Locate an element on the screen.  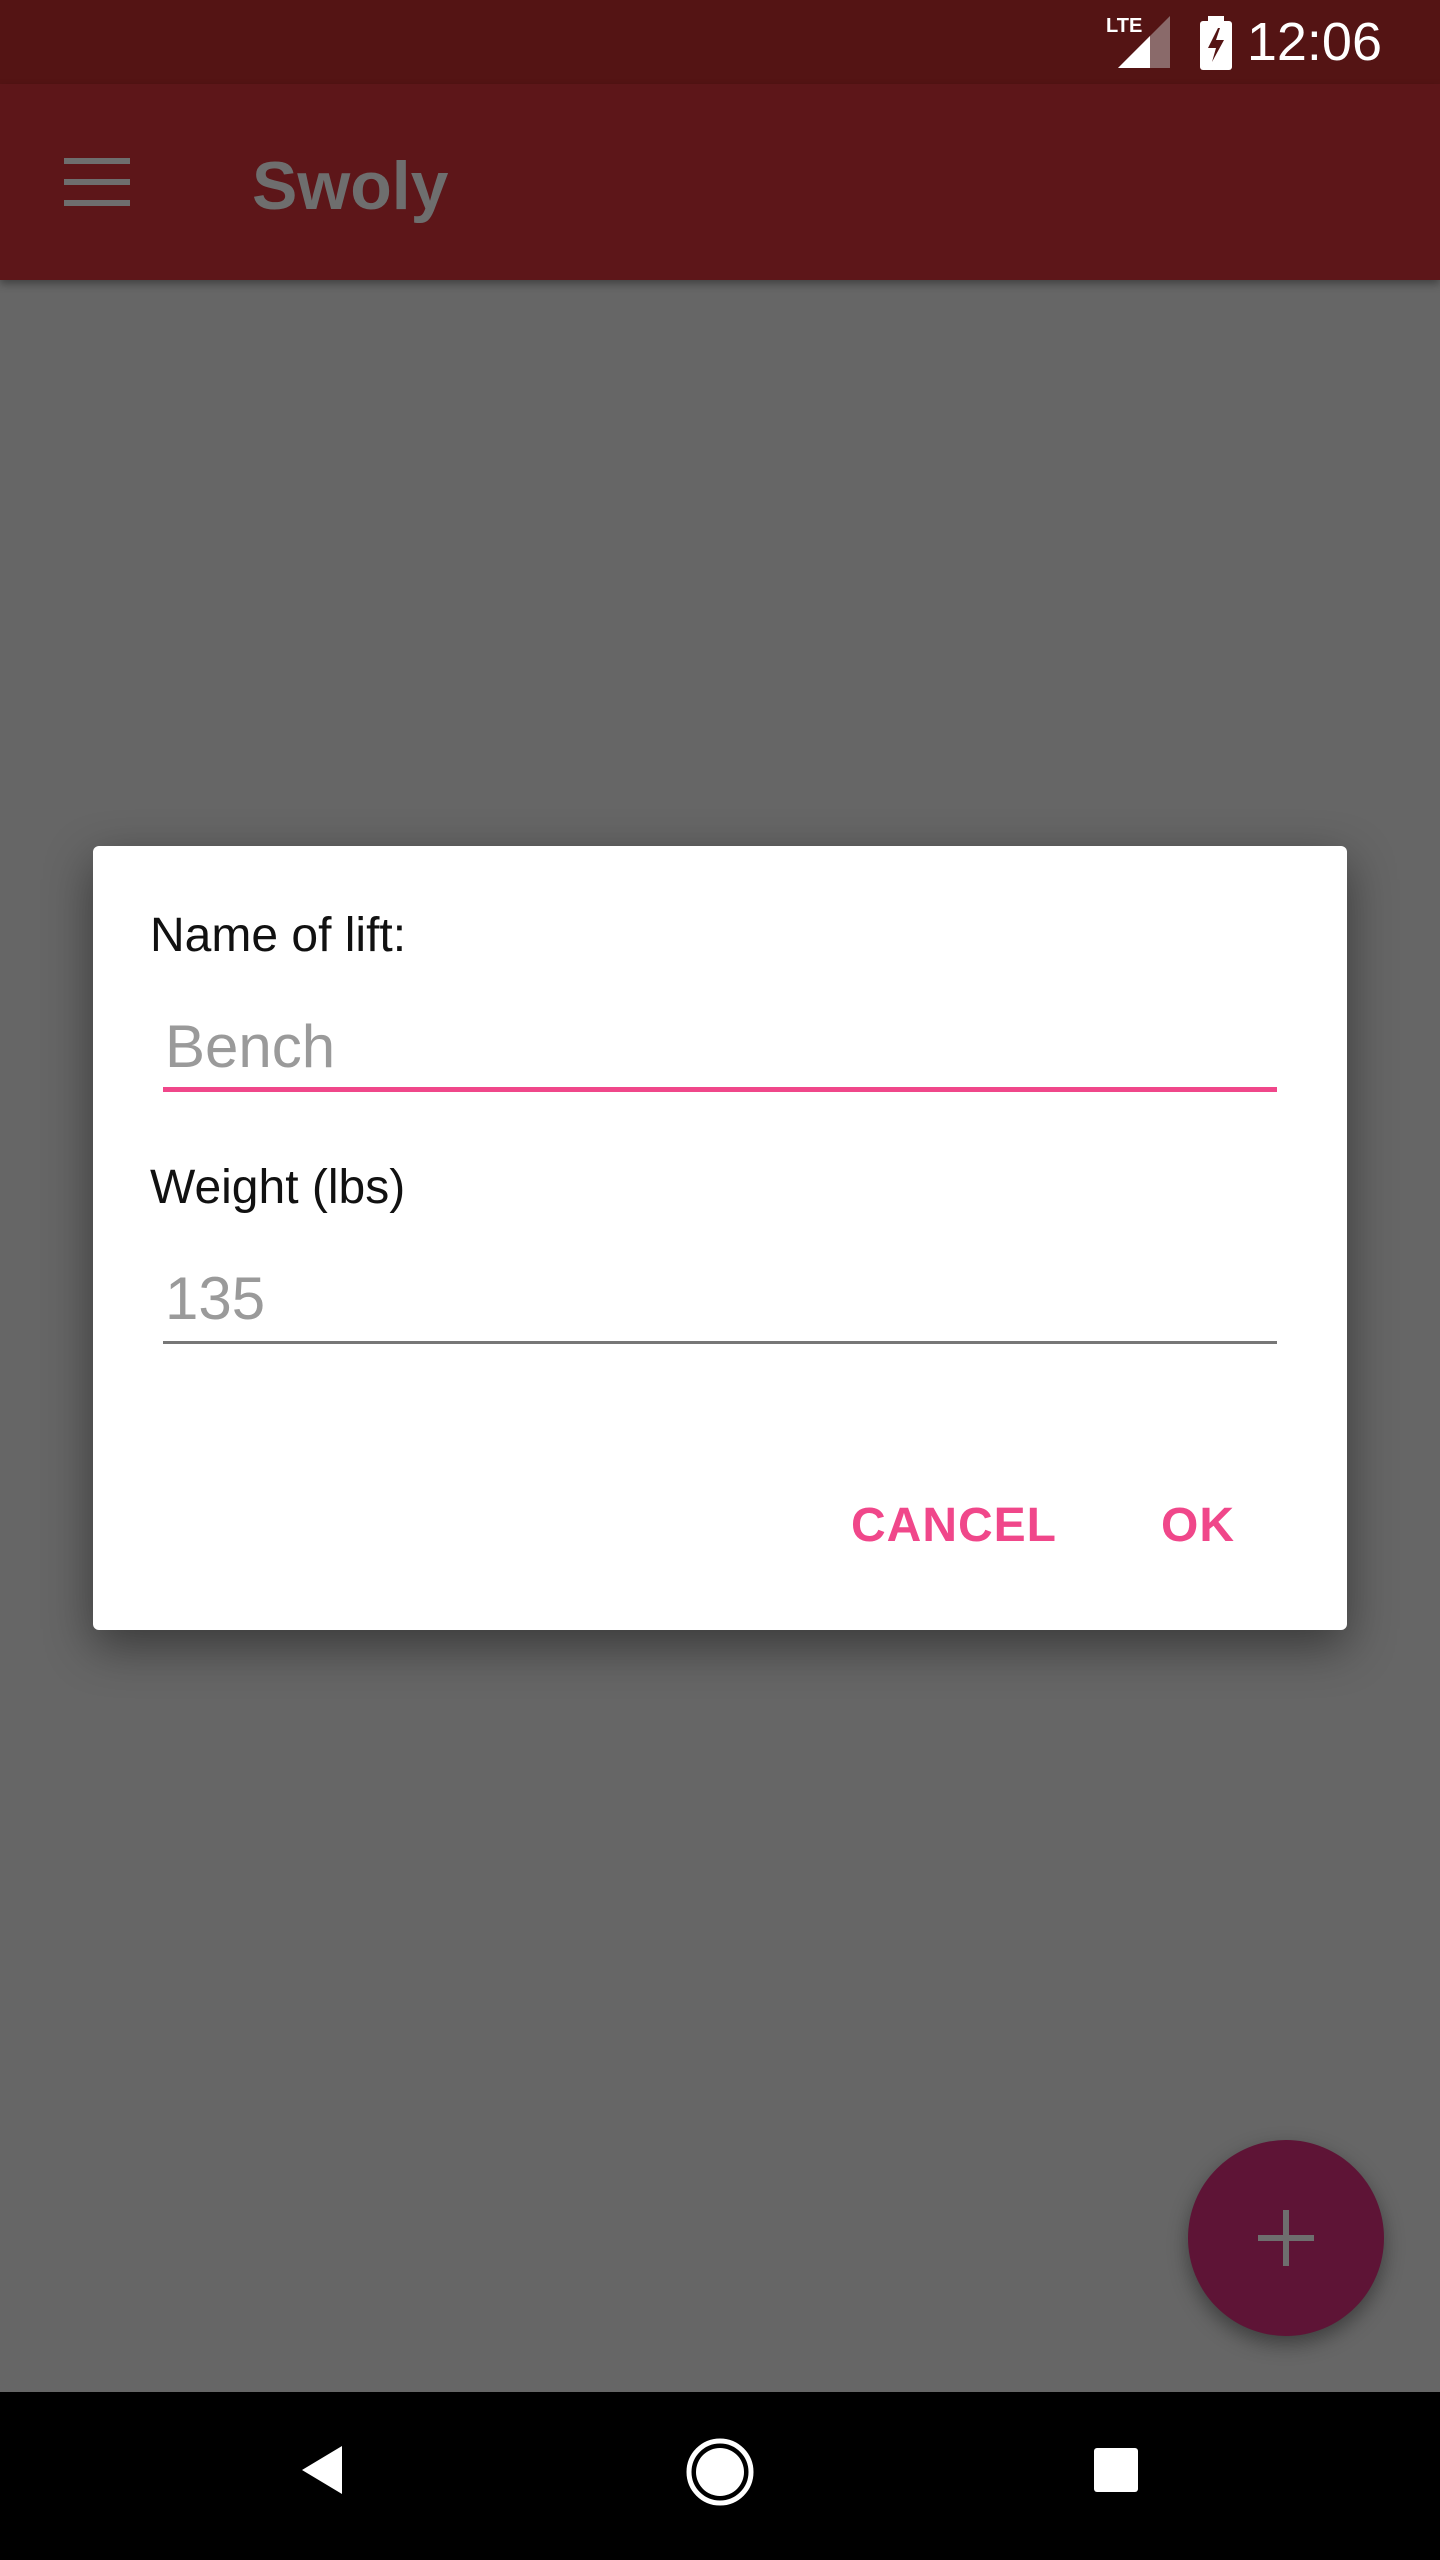
plus-icon is located at coordinates (1286, 2238).